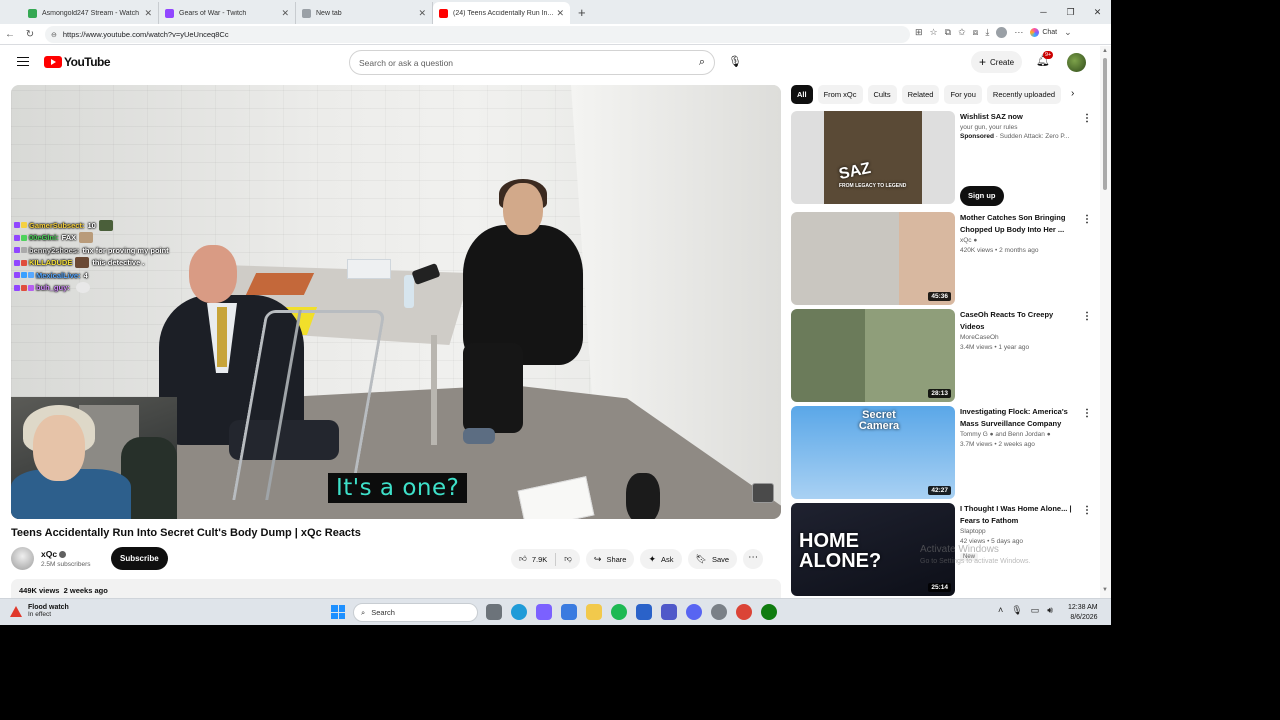  Describe the element at coordinates (997, 62) in the screenshot. I see `create-button: + Create` at that location.